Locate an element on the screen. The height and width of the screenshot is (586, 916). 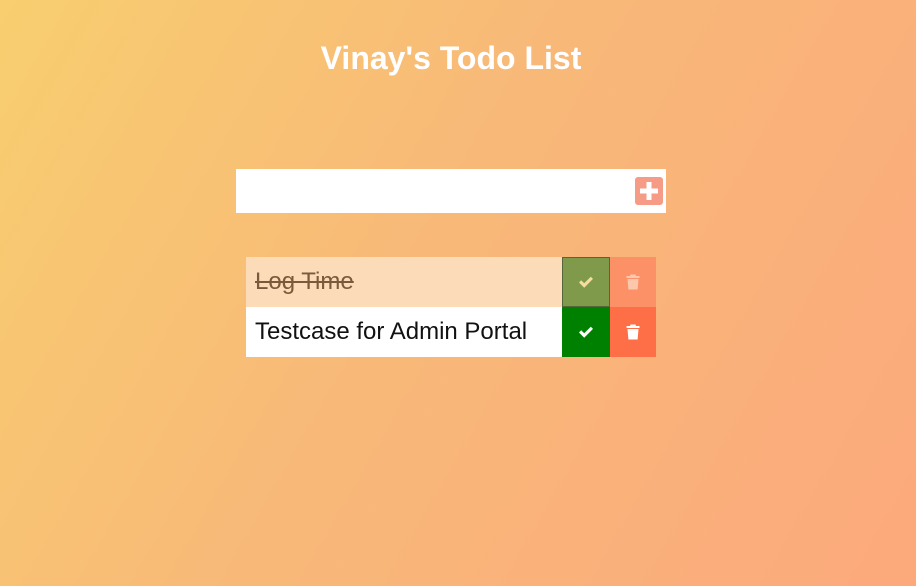
todo-item: Log Time is located at coordinates (451, 282).